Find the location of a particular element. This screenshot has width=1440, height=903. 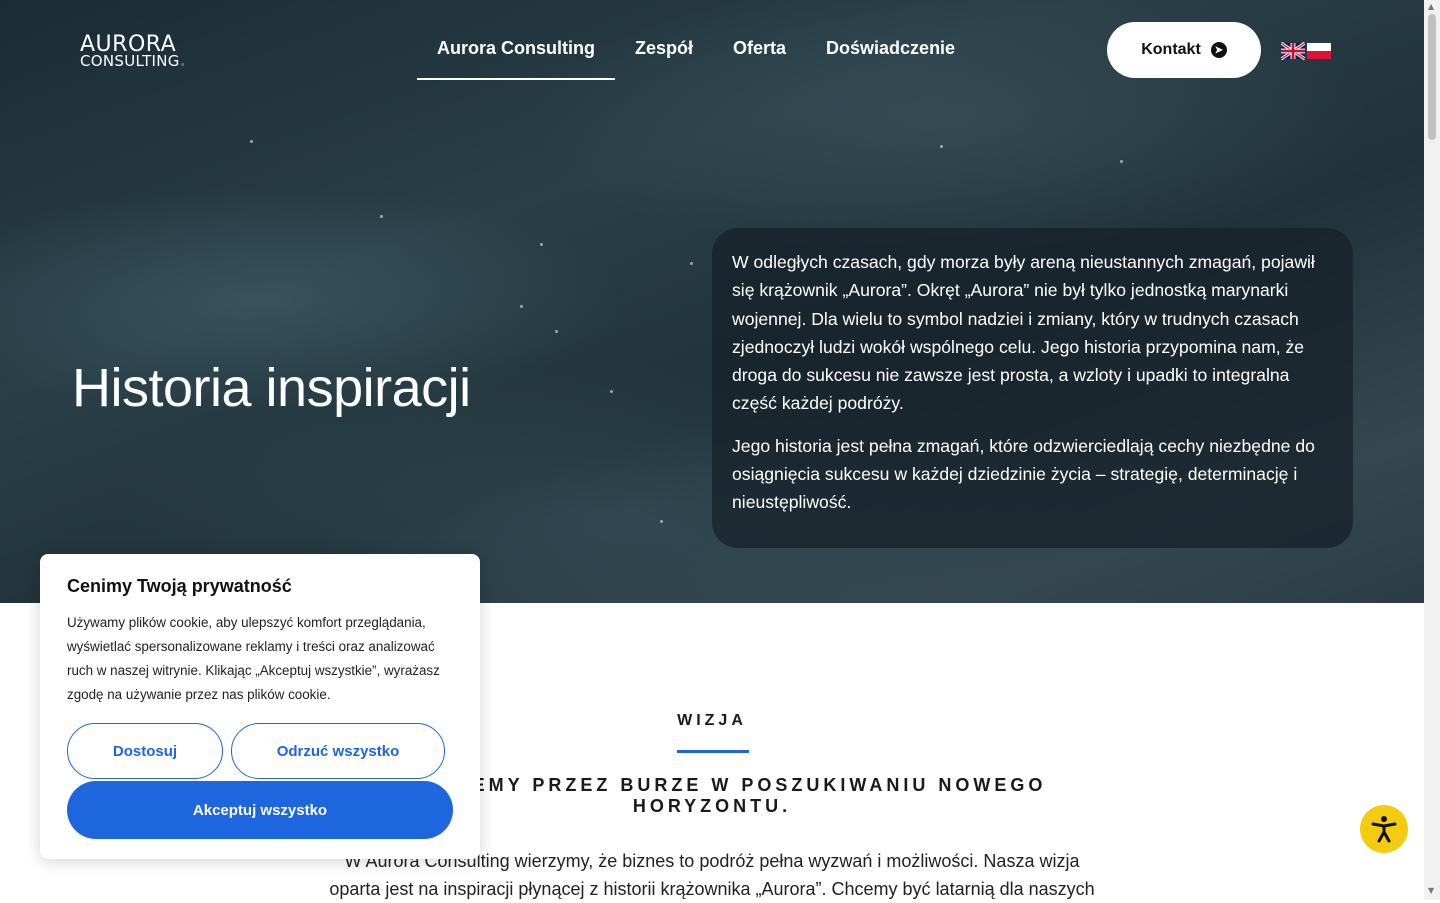

contact-button: Kontakt ➤ is located at coordinates (1184, 50).